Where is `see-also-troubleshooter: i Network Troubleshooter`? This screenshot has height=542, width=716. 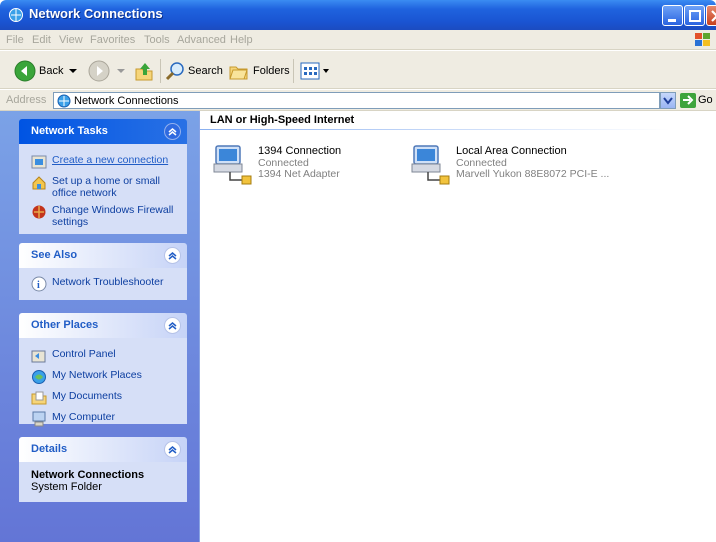
see-also-troubleshooter: i Network Troubleshooter is located at coordinates (105, 284).